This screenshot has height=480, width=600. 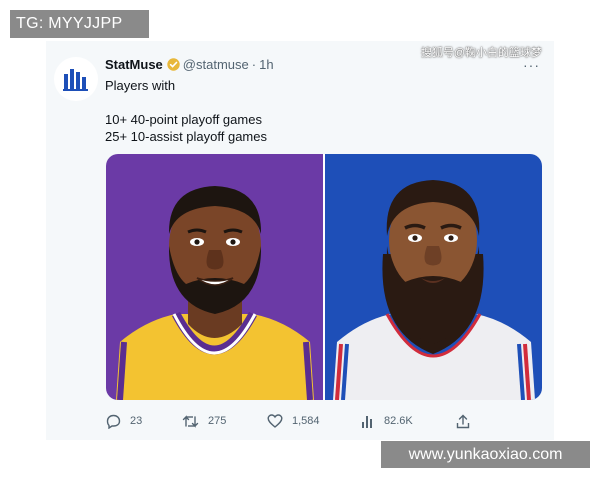 I want to click on view-count: 82.6K, so click(x=398, y=421).